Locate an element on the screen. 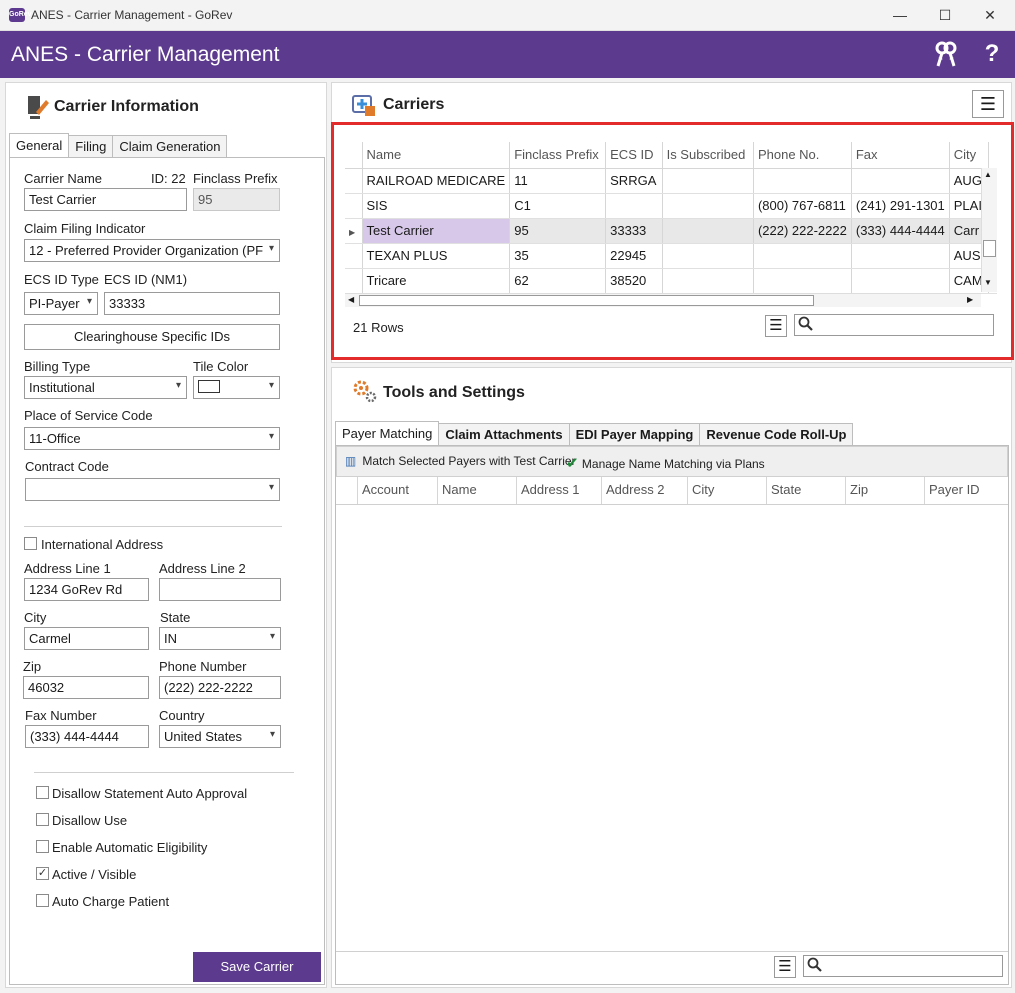 This screenshot has width=1015, height=993. country-dropdown: United States is located at coordinates (220, 736).